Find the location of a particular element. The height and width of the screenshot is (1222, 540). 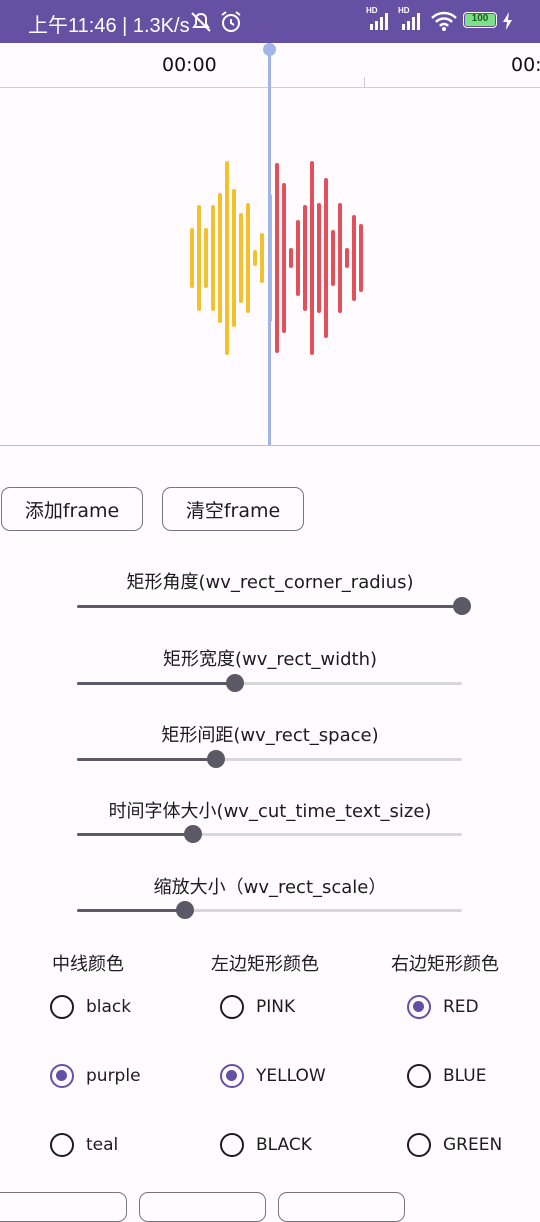

radio-label: black is located at coordinates (109, 1007).